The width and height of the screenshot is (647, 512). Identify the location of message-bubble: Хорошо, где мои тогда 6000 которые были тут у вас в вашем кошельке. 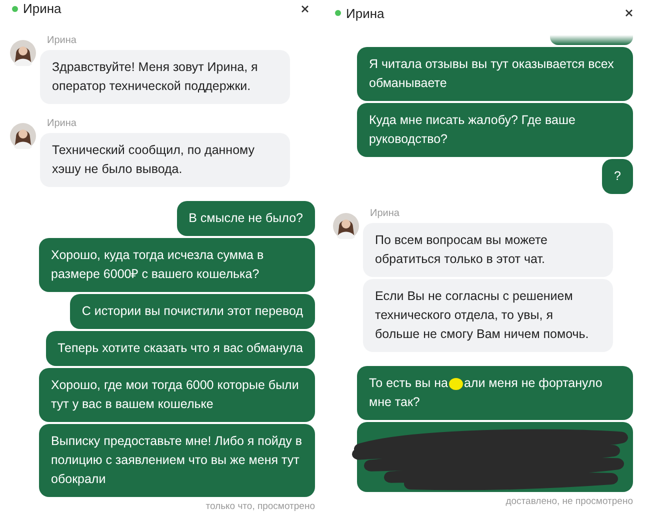
(177, 395).